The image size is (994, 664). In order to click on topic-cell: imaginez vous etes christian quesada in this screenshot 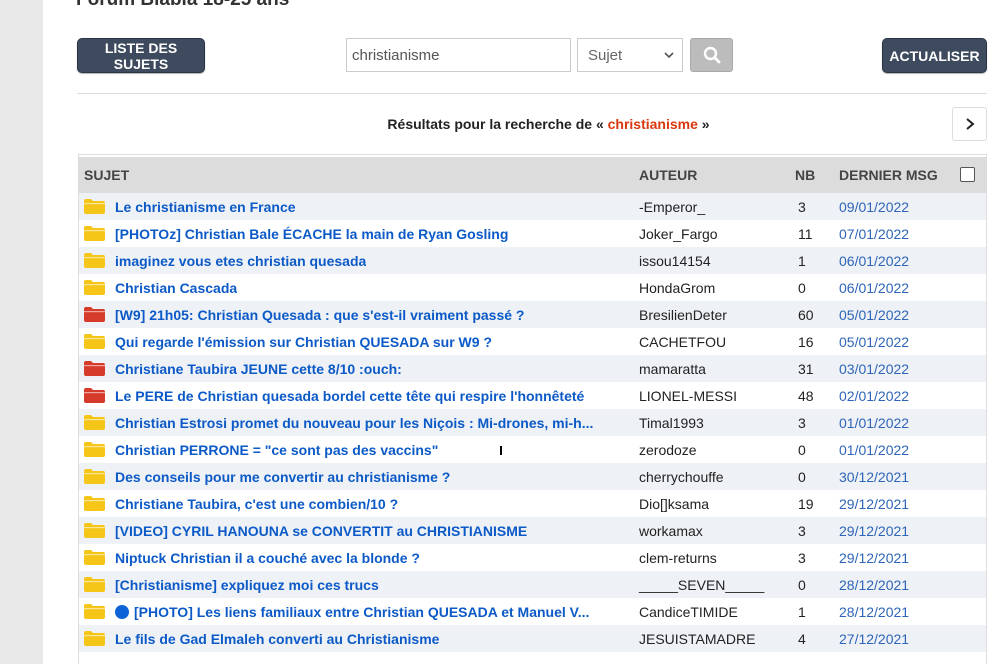, I will do `click(359, 260)`.